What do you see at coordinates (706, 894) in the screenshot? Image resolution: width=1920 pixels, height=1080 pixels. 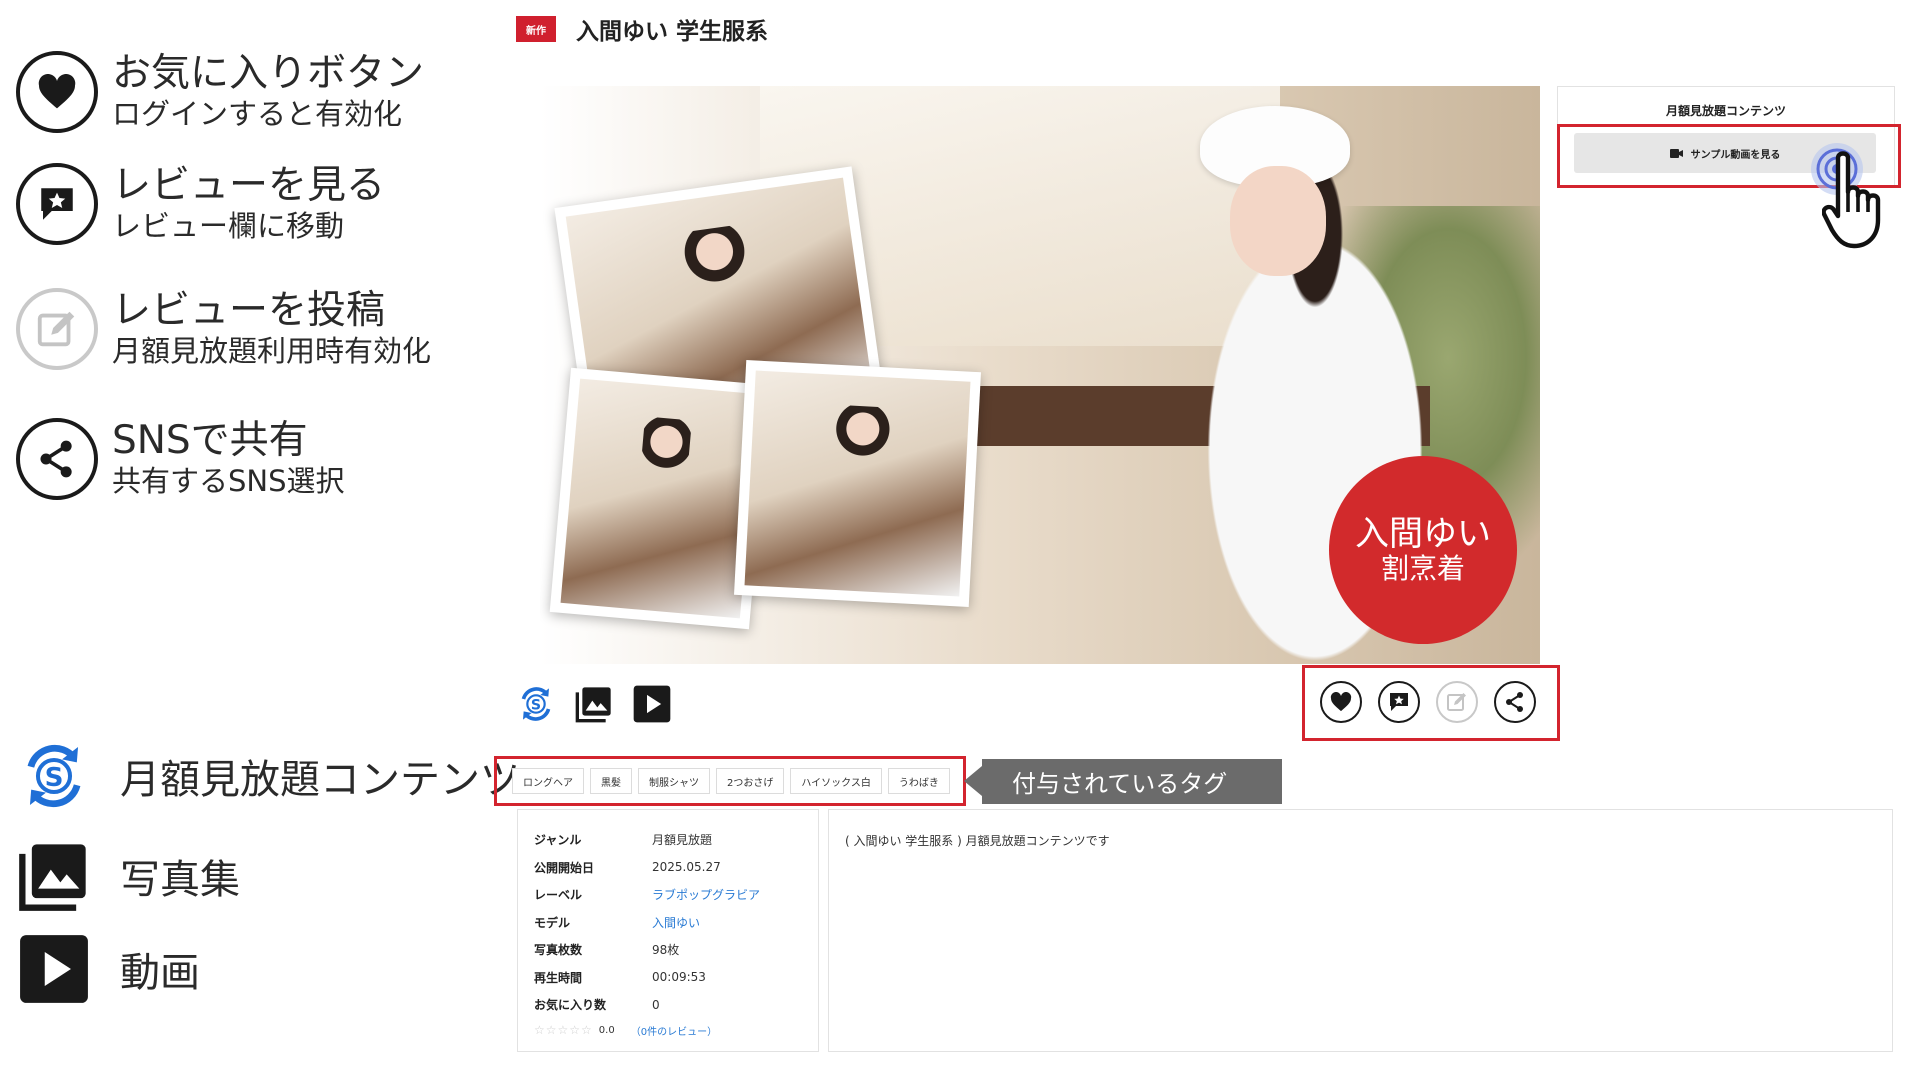 I see `label-link: ラブポップグラビア` at bounding box center [706, 894].